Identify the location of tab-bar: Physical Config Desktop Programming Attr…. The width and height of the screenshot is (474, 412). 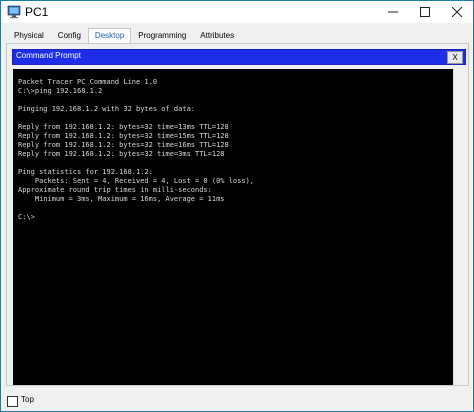
(124, 35).